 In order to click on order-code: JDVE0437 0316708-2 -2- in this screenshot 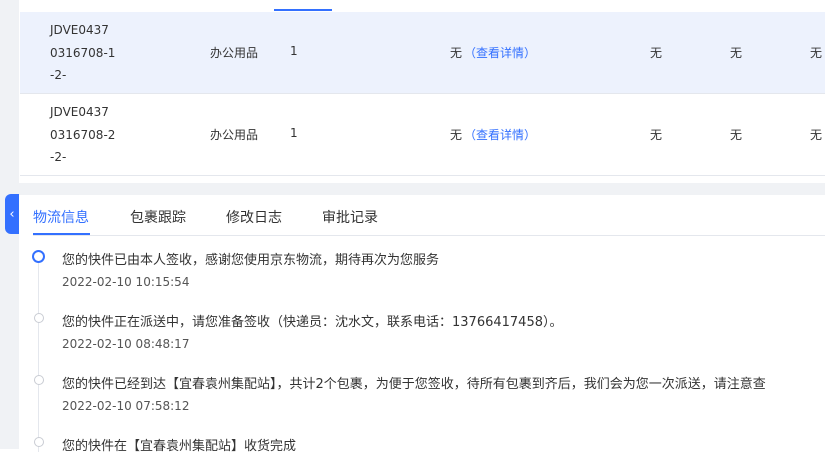, I will do `click(83, 134)`.